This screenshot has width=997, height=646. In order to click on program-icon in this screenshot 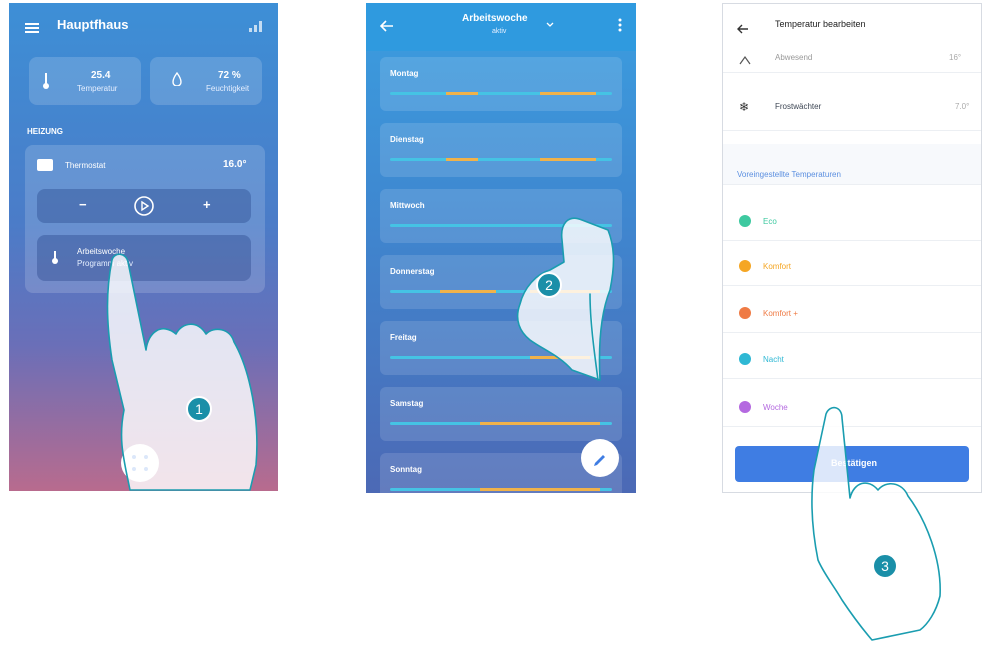, I will do `click(55, 260)`.